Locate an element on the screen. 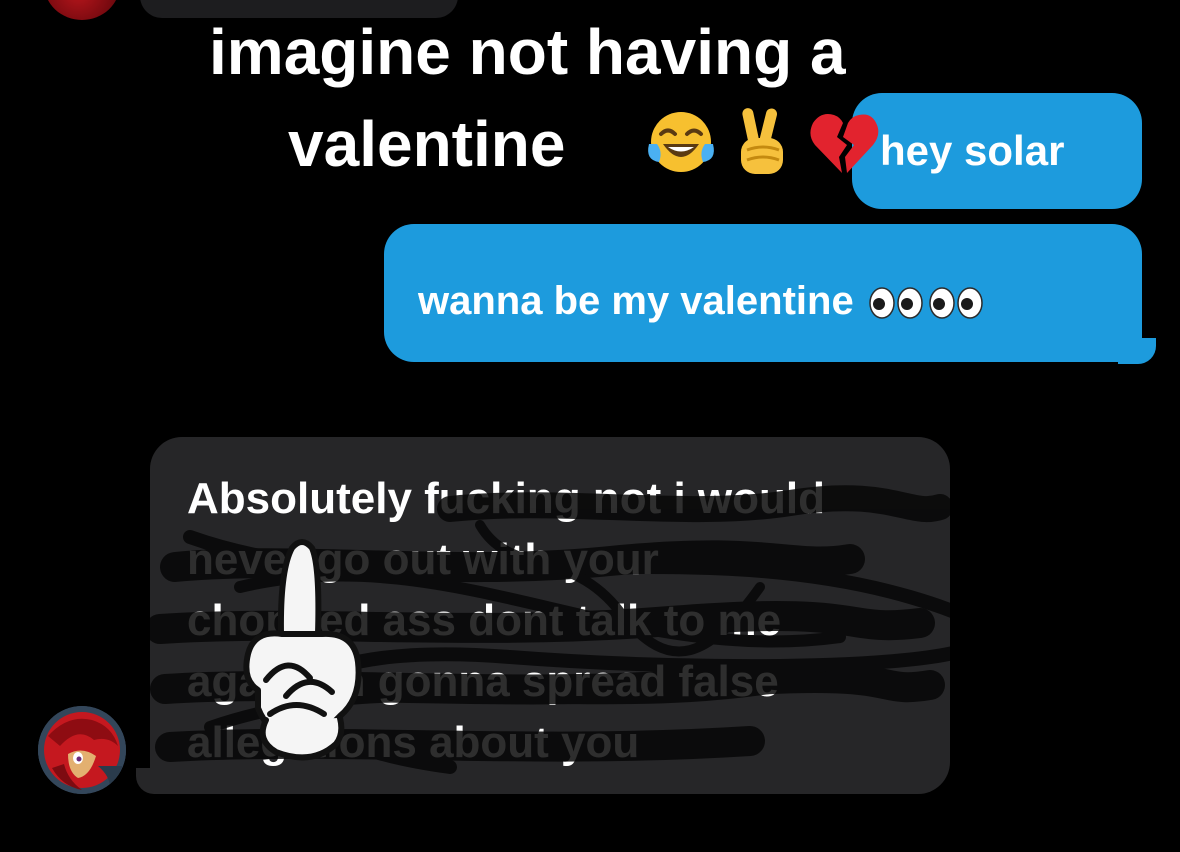 The width and height of the screenshot is (1180, 852). middle-finger-icon is located at coordinates (302, 650).